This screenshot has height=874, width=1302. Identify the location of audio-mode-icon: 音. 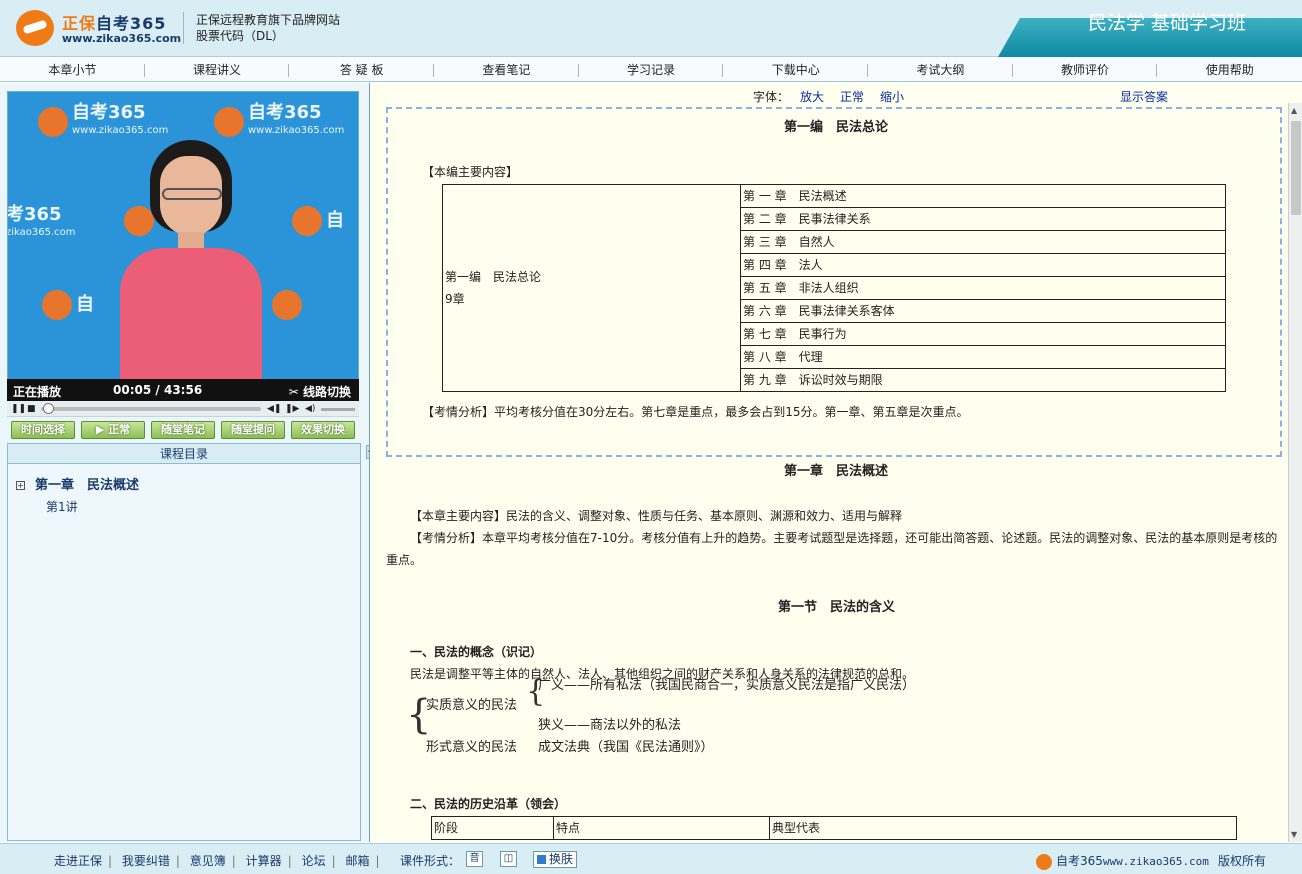
(474, 859).